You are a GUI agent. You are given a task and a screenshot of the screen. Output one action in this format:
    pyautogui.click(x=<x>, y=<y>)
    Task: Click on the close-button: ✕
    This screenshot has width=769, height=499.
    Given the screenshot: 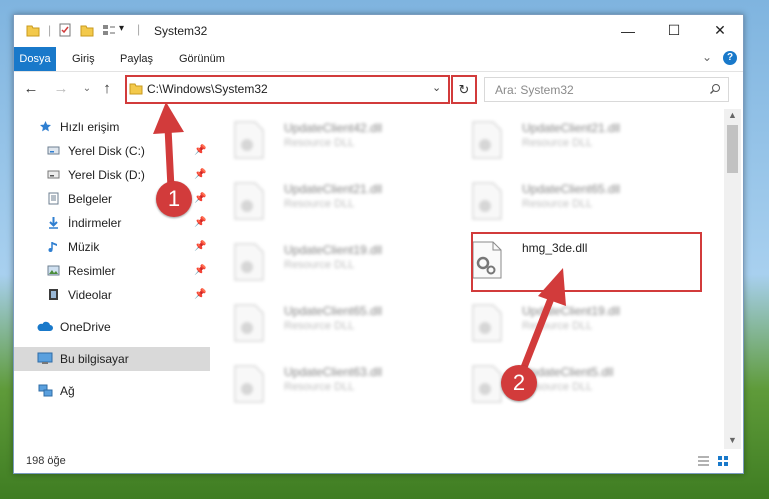 What is the action you would take?
    pyautogui.click(x=720, y=30)
    